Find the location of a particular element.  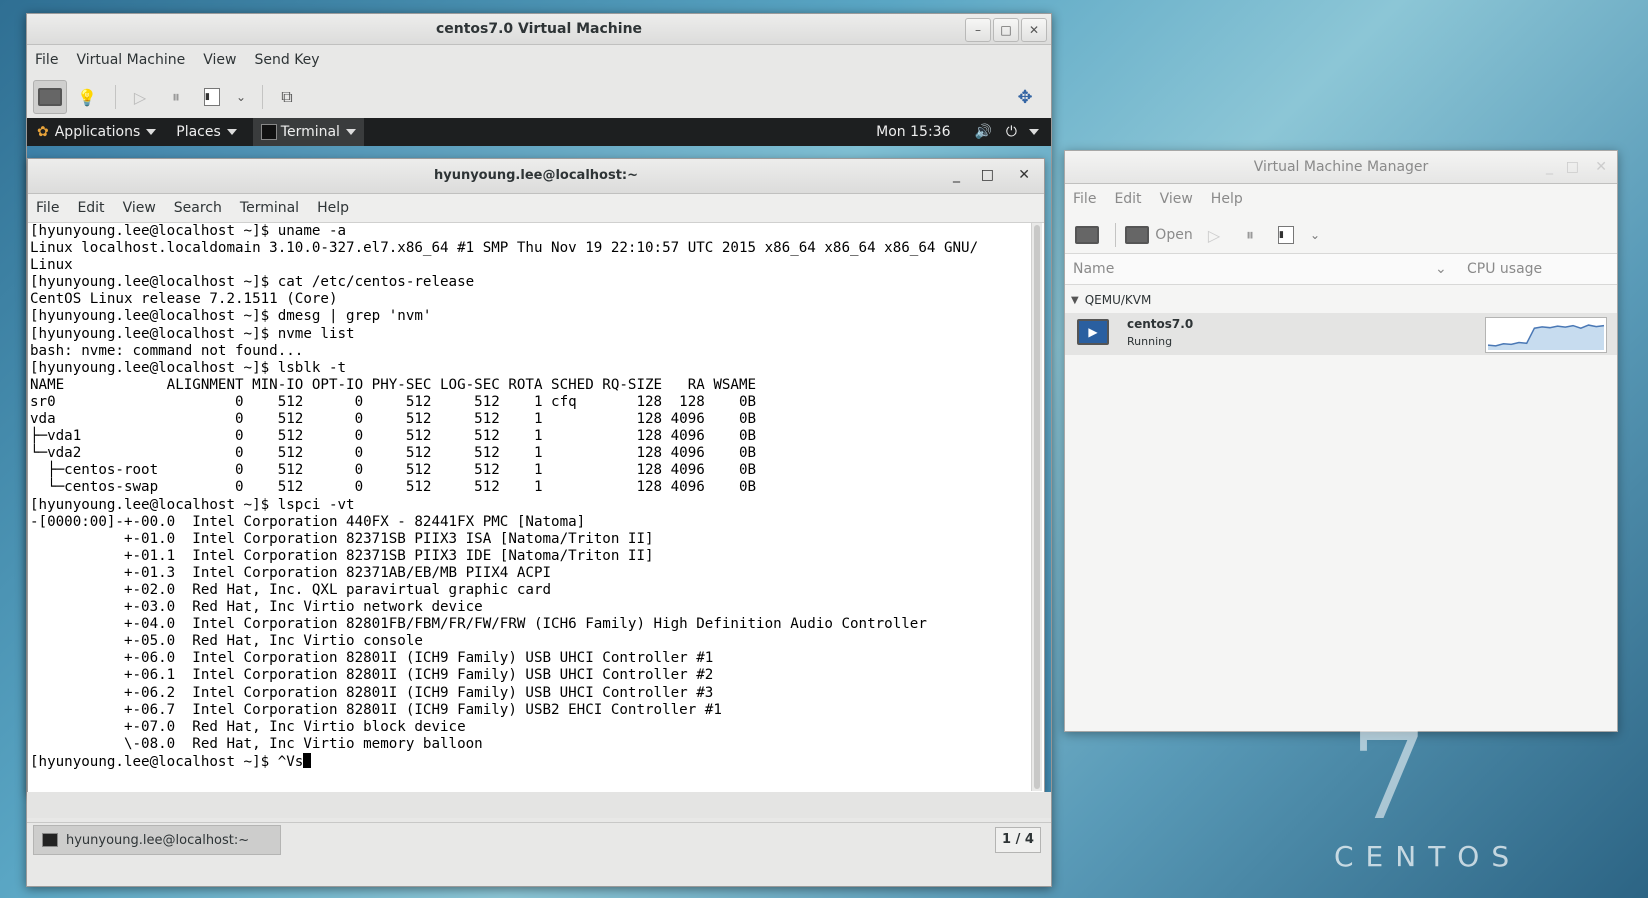

close-button: ✕ is located at coordinates (1034, 30).